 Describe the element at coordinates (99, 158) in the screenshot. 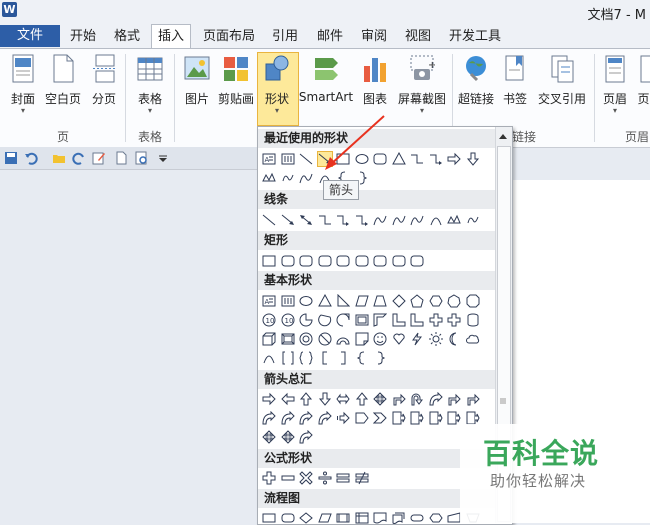

I see `edit-icon` at that location.